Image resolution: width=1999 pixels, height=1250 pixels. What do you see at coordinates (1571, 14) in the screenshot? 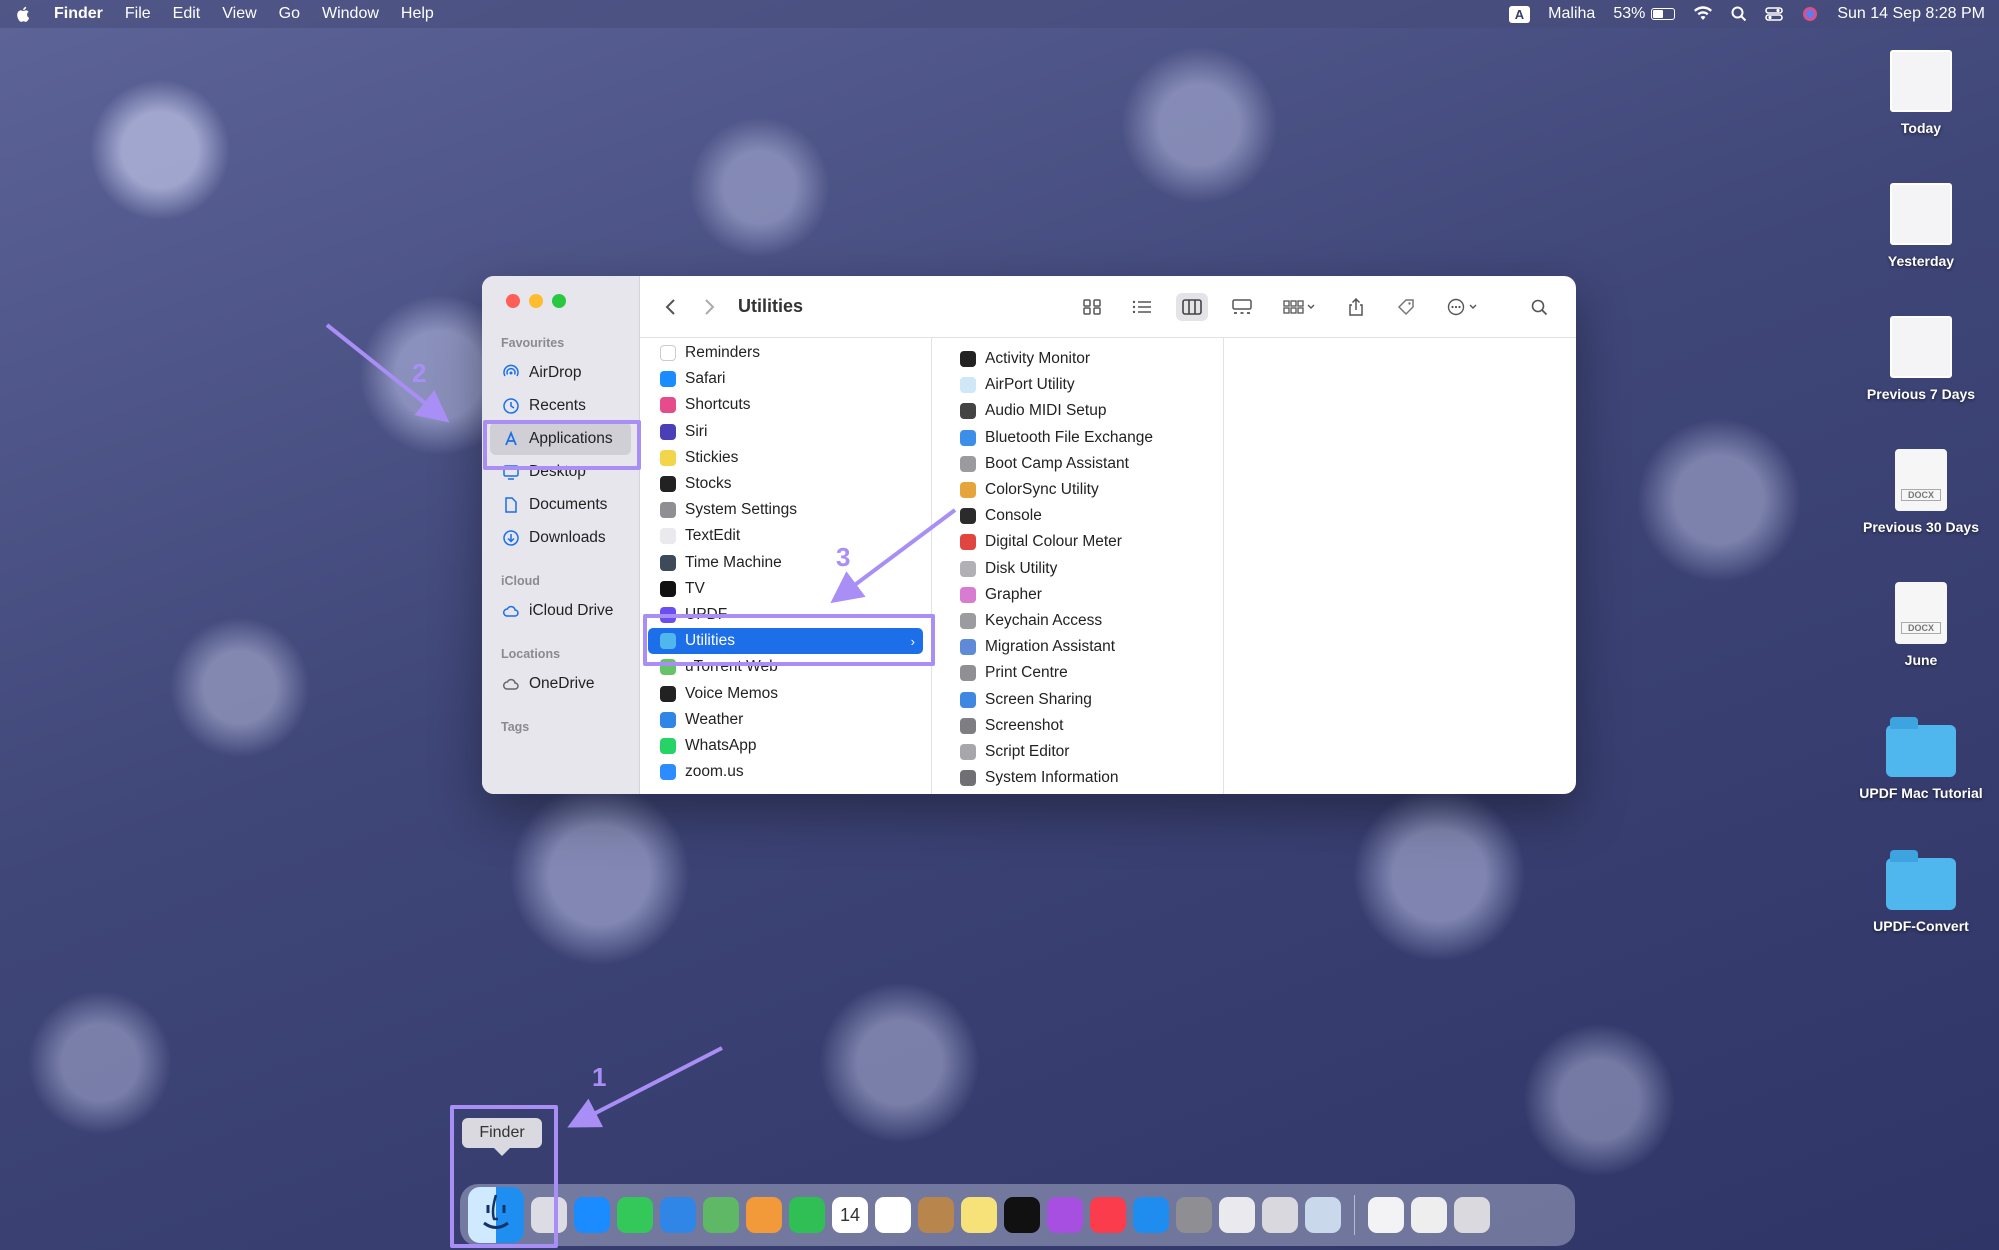
I see `user-name: Maliha` at bounding box center [1571, 14].